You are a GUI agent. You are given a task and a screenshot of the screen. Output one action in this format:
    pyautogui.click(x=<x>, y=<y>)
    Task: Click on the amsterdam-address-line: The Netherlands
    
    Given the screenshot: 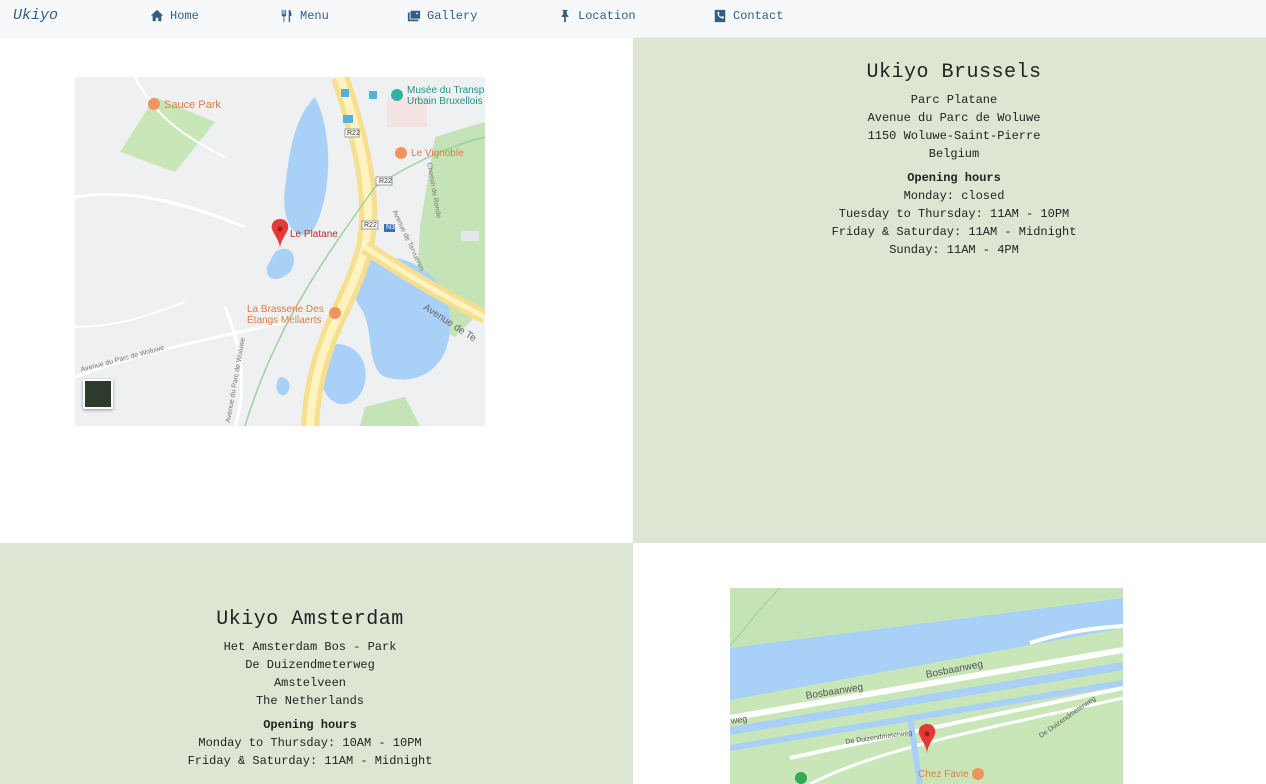 What is the action you would take?
    pyautogui.click(x=310, y=701)
    